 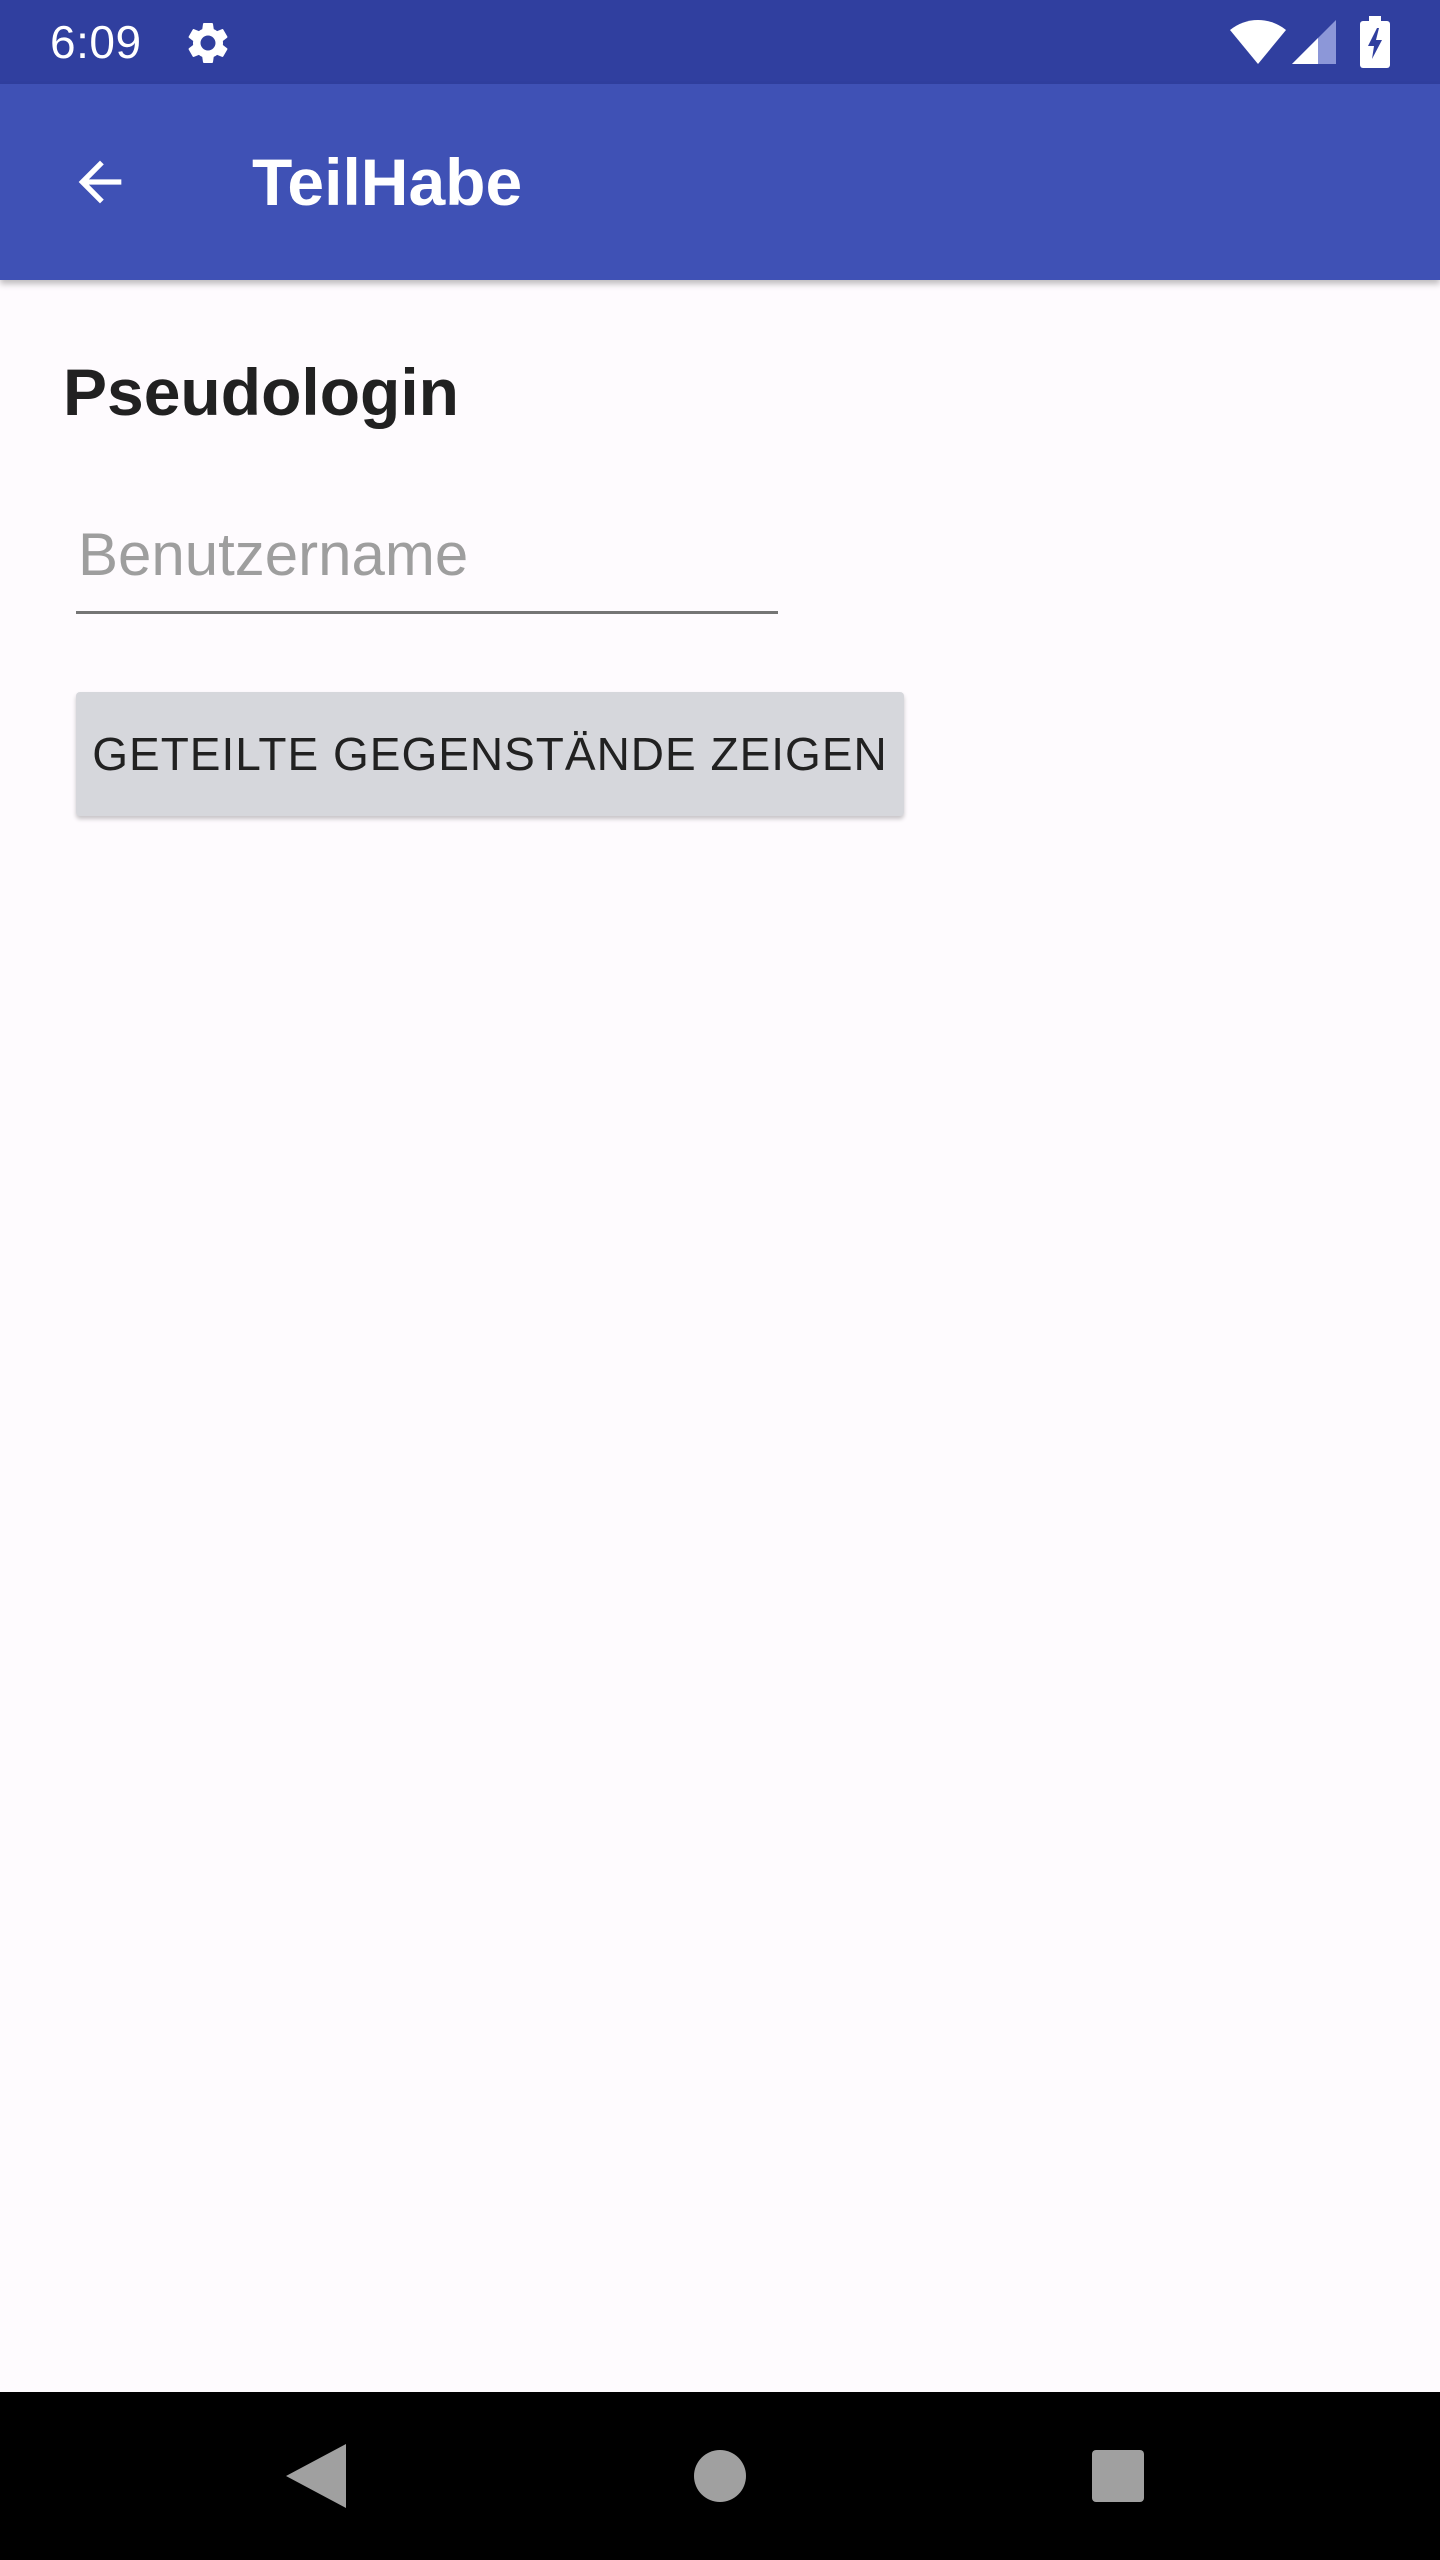 I want to click on navigation-bar, so click(x=720, y=2476).